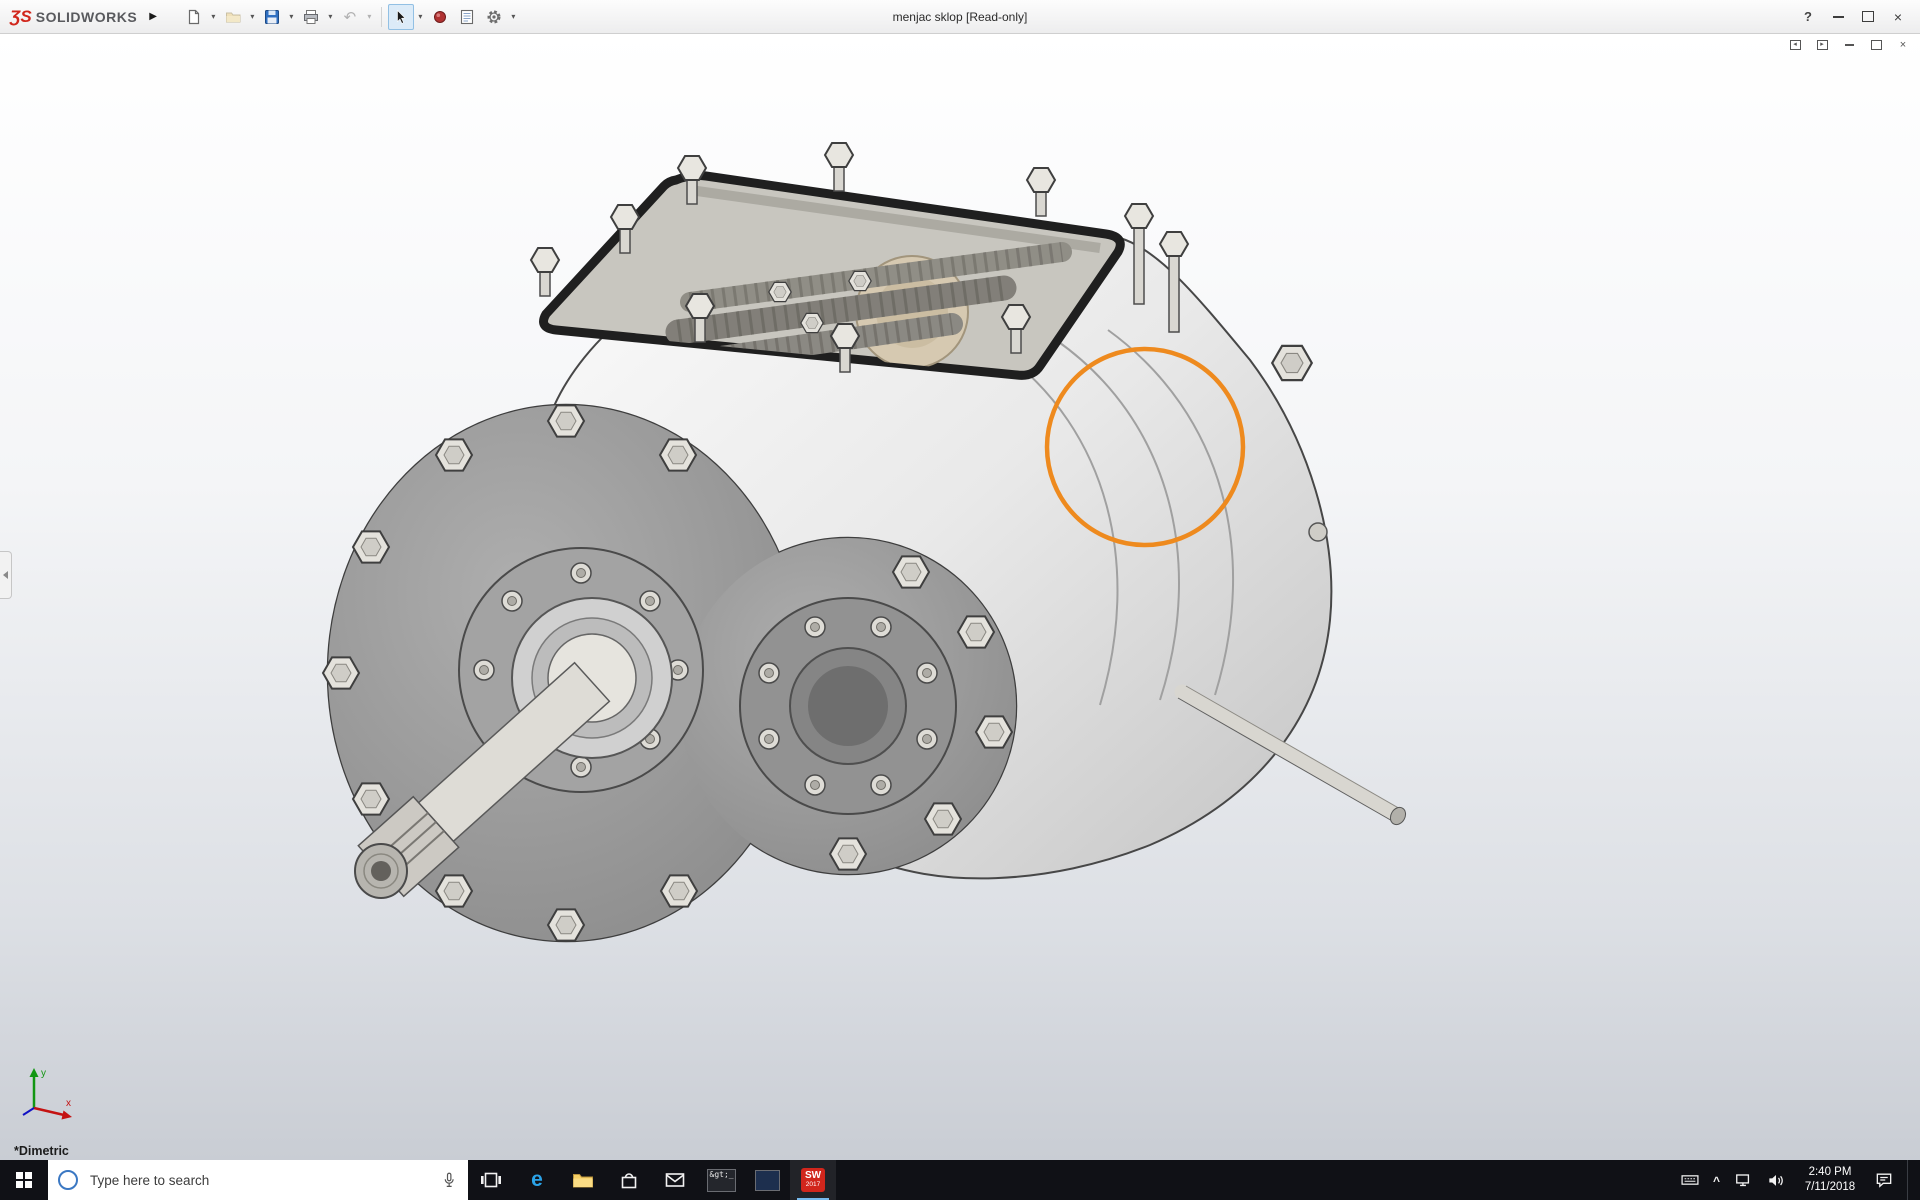 This screenshot has width=1920, height=1200. I want to click on search-input, so click(259, 1180).